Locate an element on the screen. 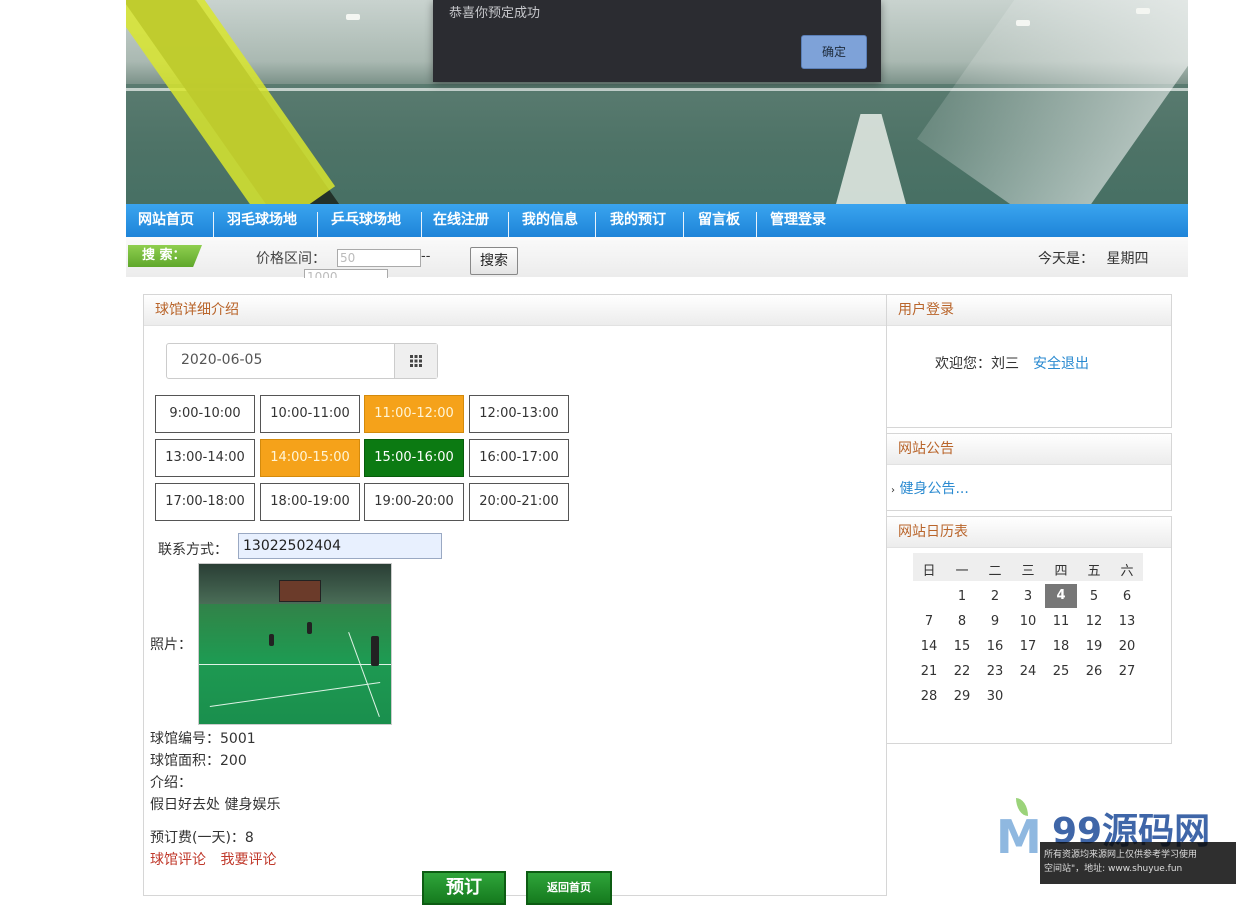 The width and height of the screenshot is (1246, 905). calendar-day: 7 is located at coordinates (929, 621).